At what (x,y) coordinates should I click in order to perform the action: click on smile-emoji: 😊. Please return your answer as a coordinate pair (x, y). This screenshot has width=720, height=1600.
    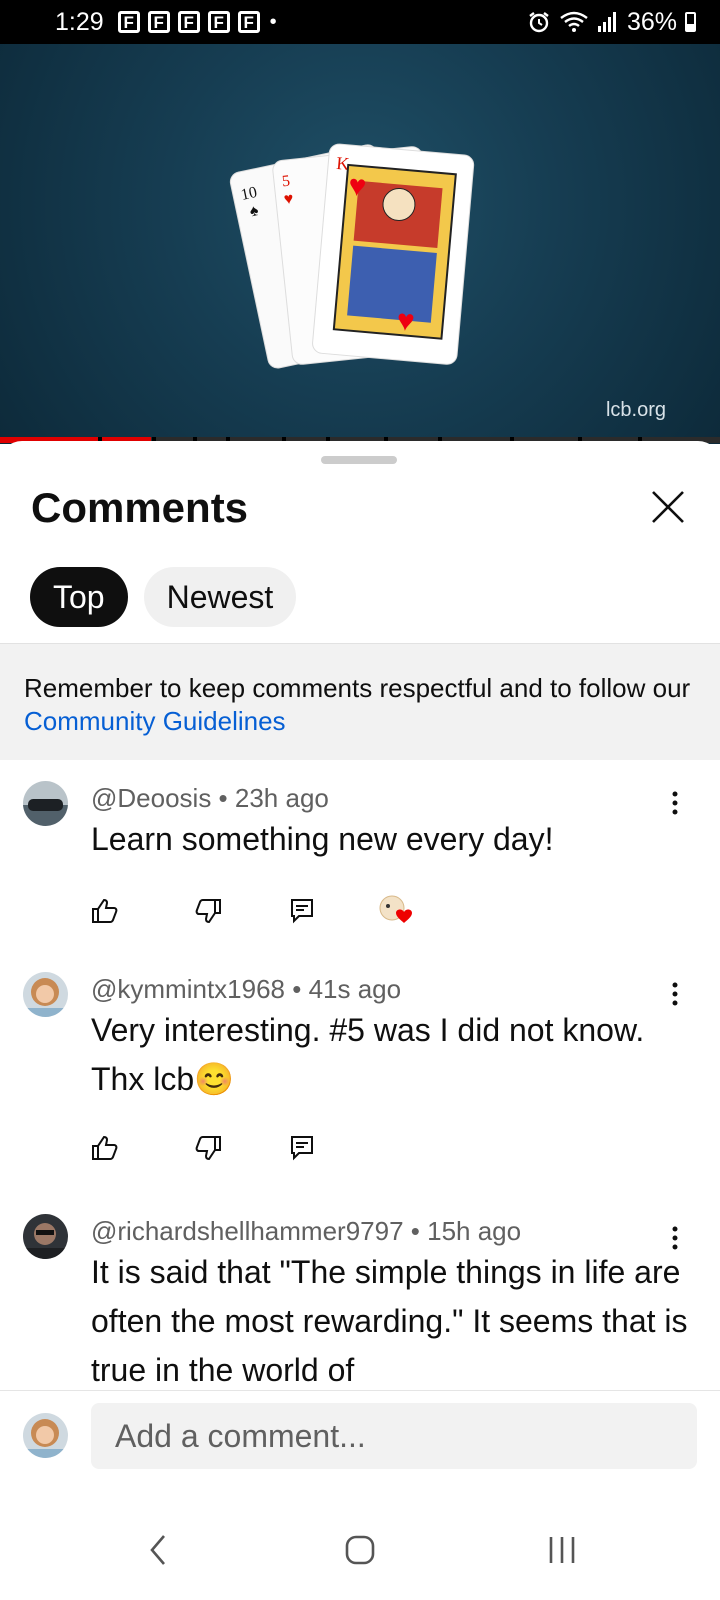
    Looking at the image, I should click on (214, 1079).